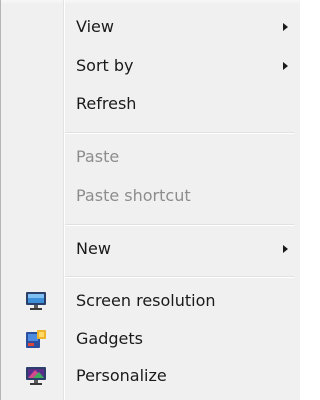  I want to click on menu-item-screen-resolution: Screen resolution, so click(149, 301).